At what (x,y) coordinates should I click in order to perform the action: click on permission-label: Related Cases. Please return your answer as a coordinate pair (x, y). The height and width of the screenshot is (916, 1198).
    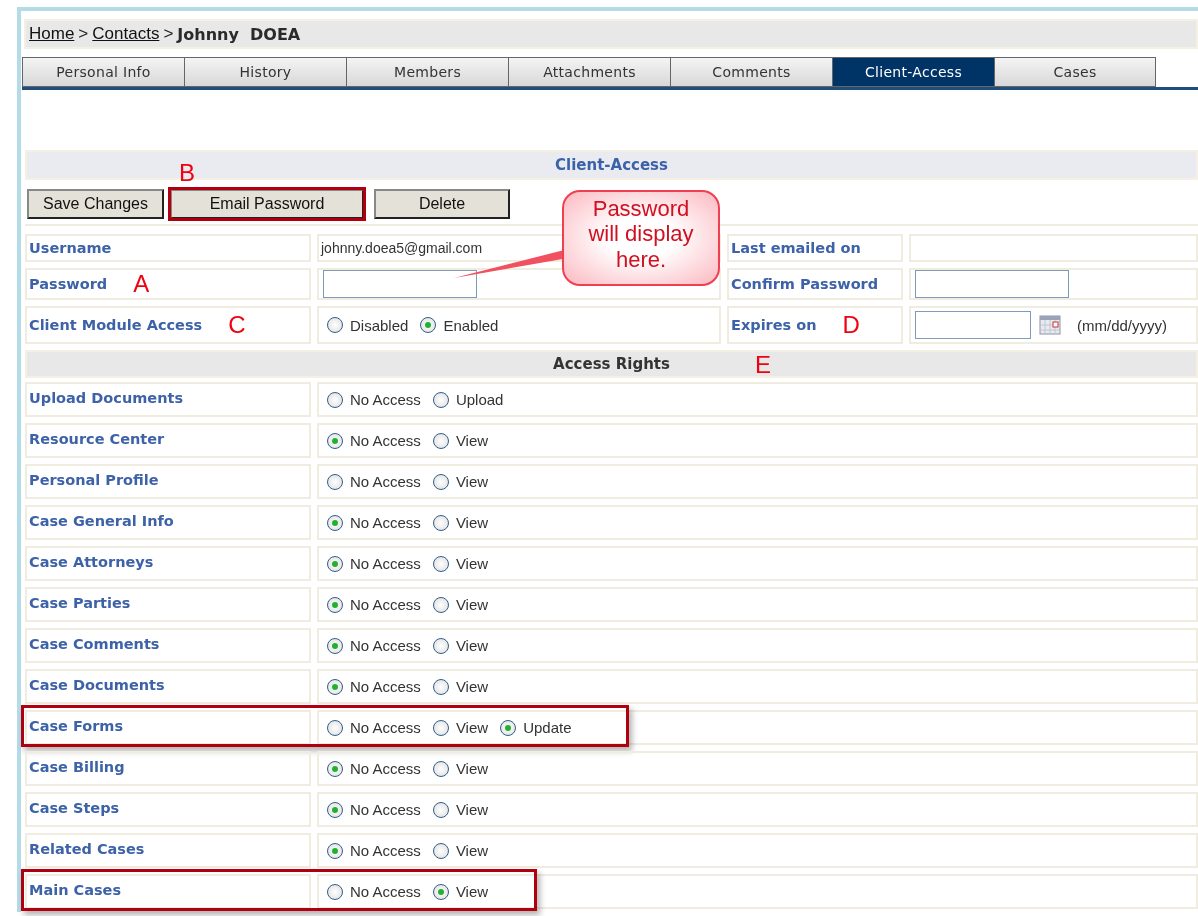
    Looking at the image, I should click on (168, 850).